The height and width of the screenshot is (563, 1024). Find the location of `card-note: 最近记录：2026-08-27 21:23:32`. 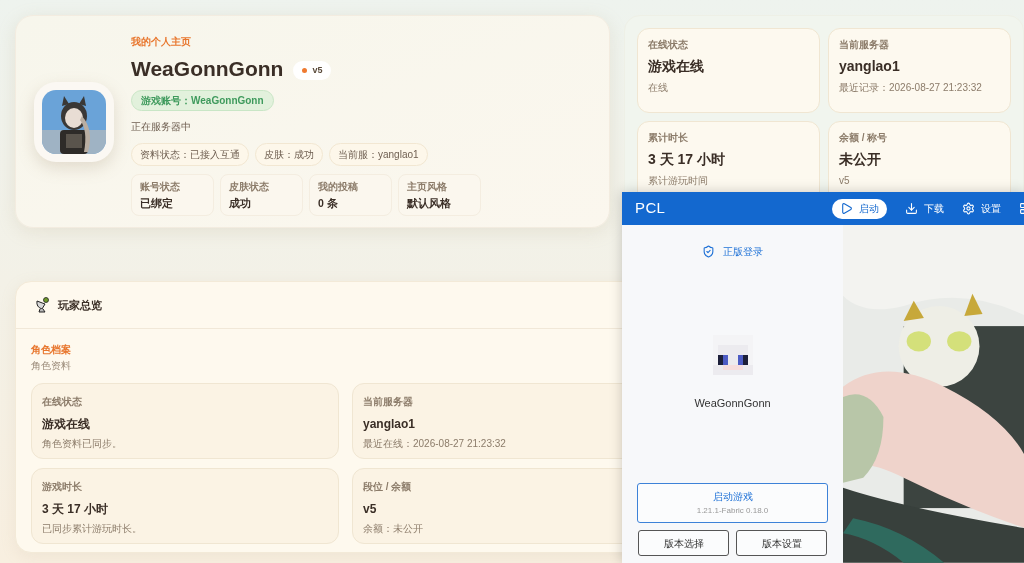

card-note: 最近记录：2026-08-27 21:23:32 is located at coordinates (911, 88).